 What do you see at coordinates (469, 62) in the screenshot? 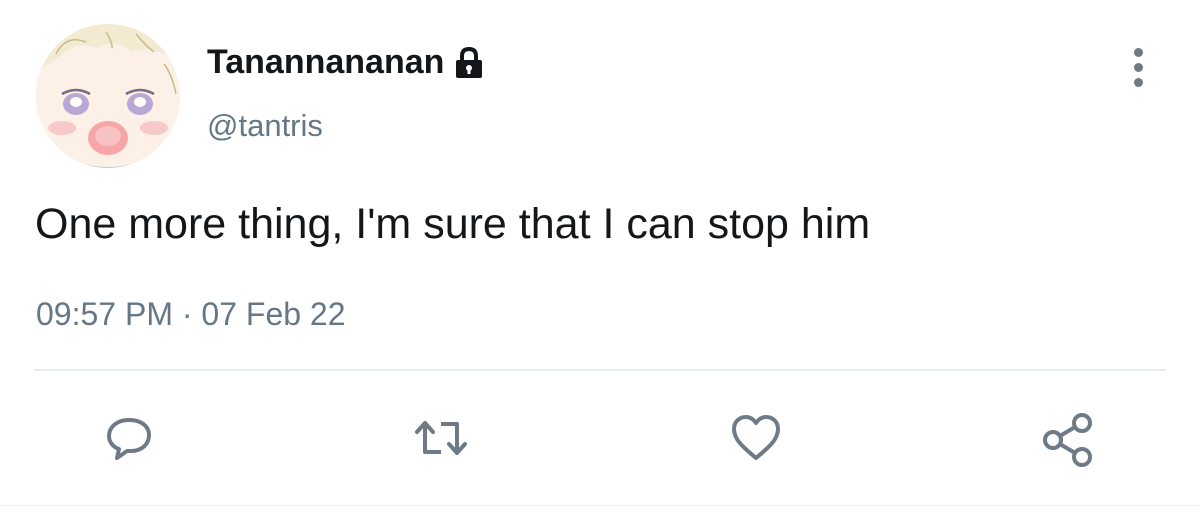
I see `lock-icon` at bounding box center [469, 62].